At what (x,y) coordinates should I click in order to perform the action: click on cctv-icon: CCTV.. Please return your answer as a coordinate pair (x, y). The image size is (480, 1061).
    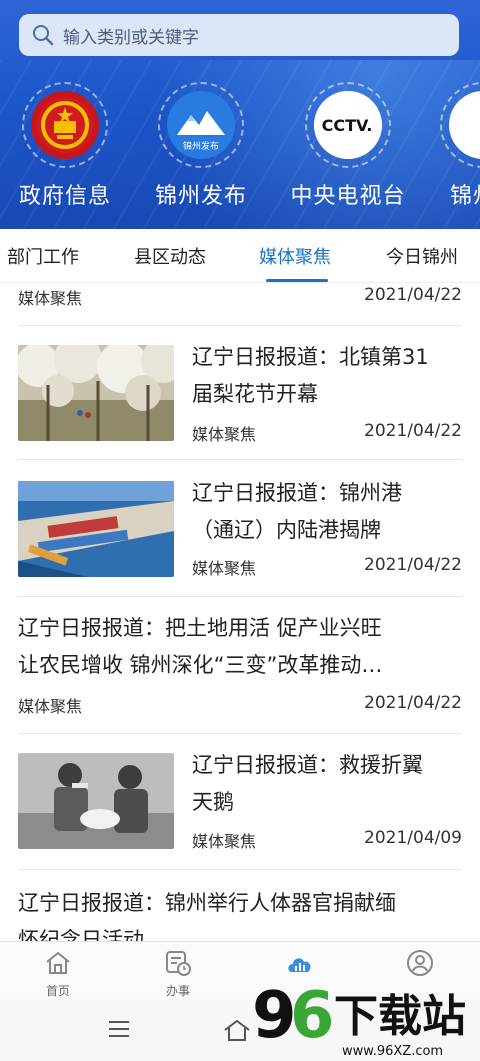
    Looking at the image, I should click on (348, 125).